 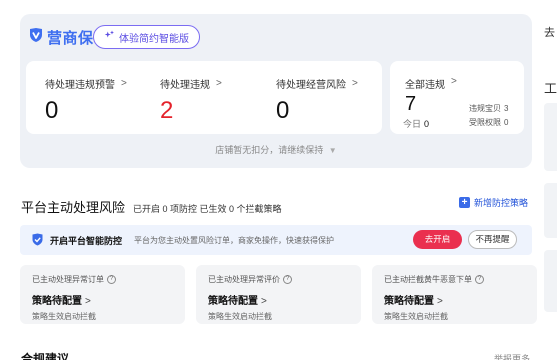 I want to click on smart-protection-description: 平台为您主动处置风险订单，商家免操作，快速获得保护, so click(x=234, y=240).